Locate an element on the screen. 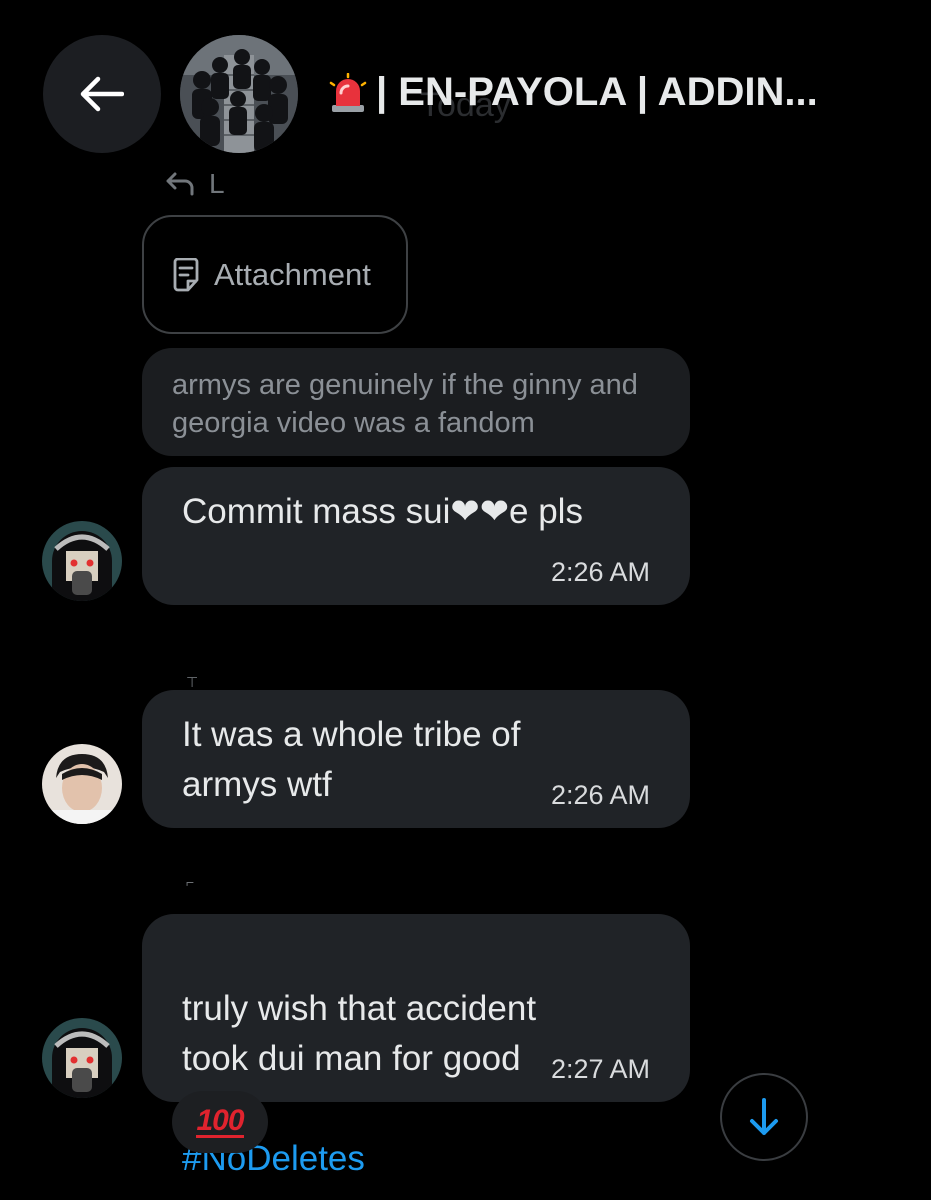 Image resolution: width=931 pixels, height=1200 pixels. attachment-card: Attachment is located at coordinates (275, 274).